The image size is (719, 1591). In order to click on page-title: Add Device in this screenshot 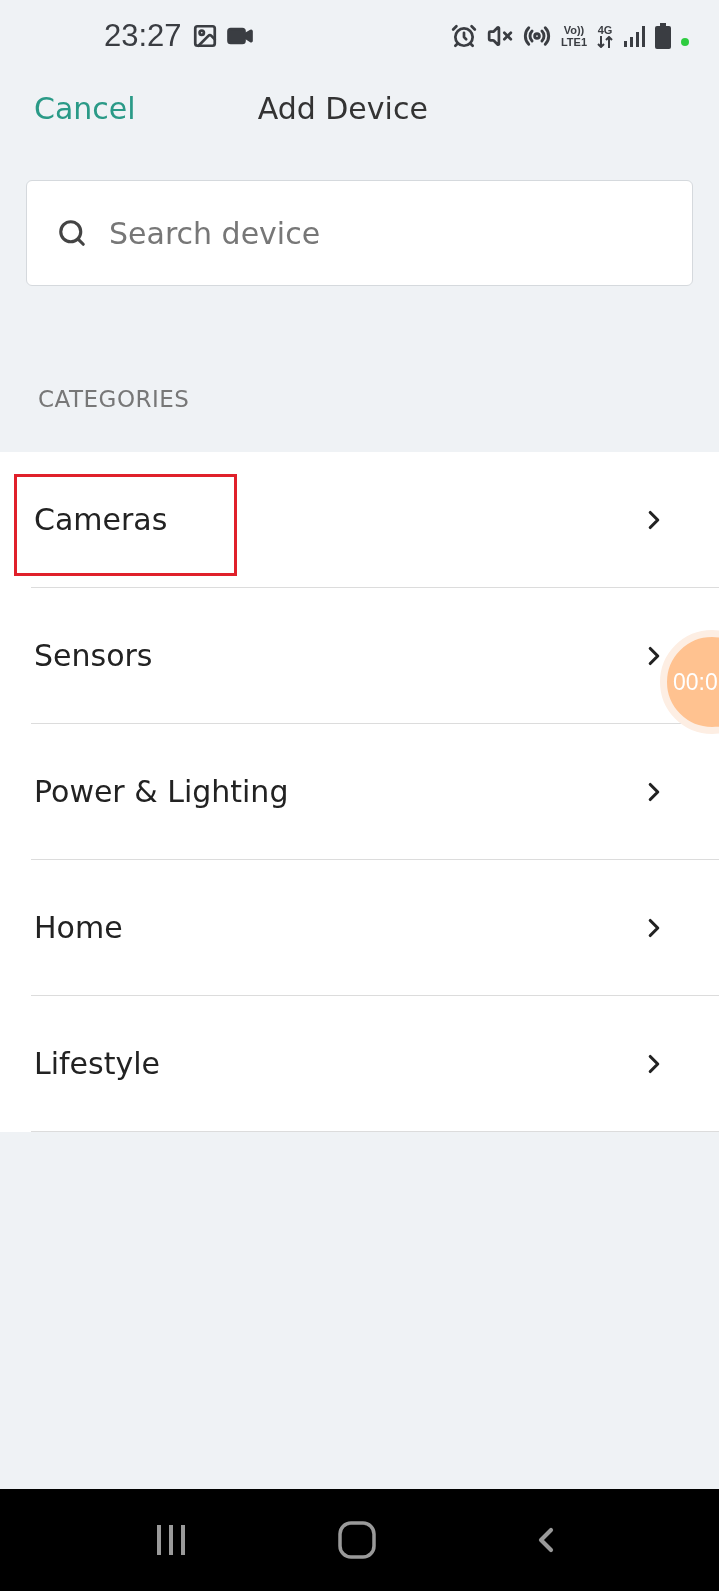, I will do `click(342, 108)`.